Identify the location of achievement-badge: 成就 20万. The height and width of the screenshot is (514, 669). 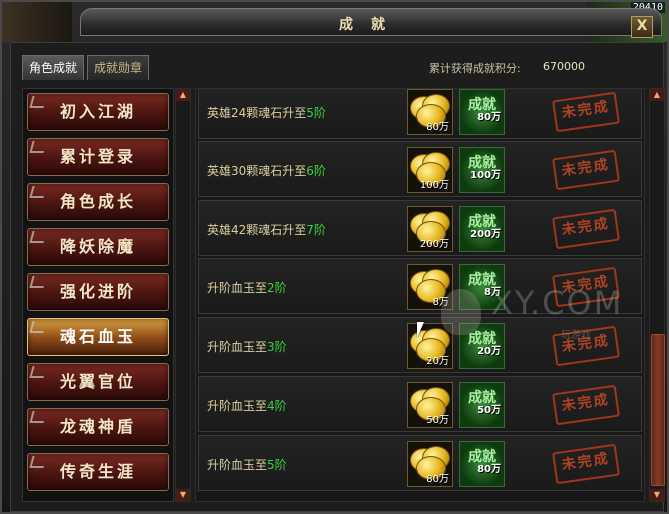
(482, 346).